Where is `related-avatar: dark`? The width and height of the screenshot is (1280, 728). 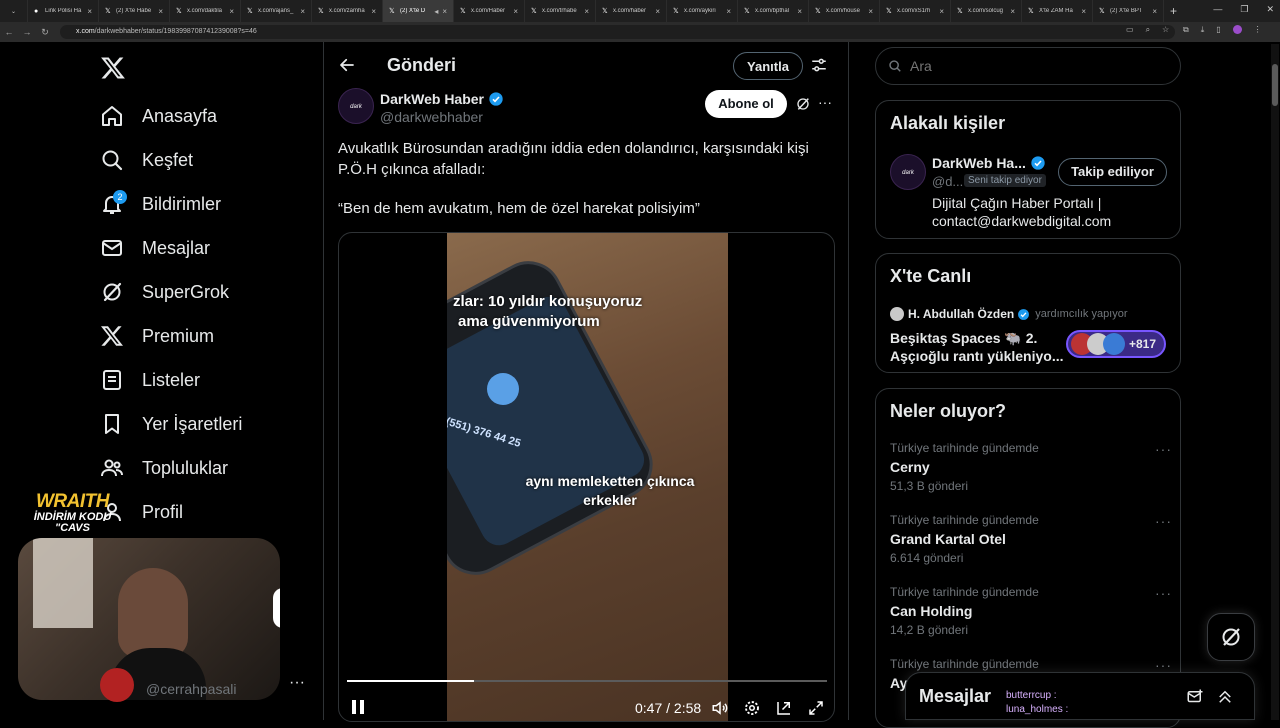
related-avatar: dark is located at coordinates (908, 172).